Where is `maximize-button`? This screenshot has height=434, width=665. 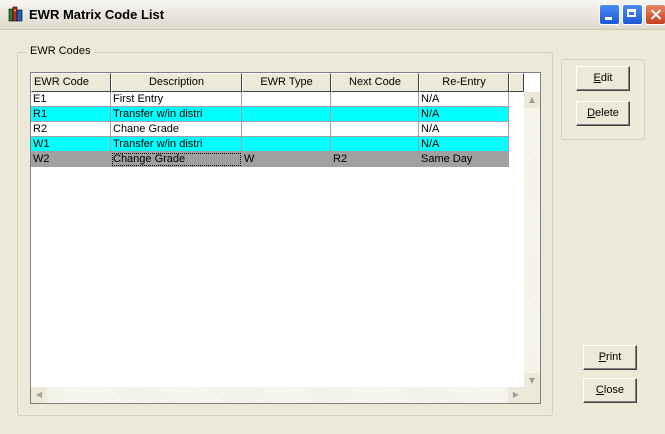
maximize-button is located at coordinates (632, 14).